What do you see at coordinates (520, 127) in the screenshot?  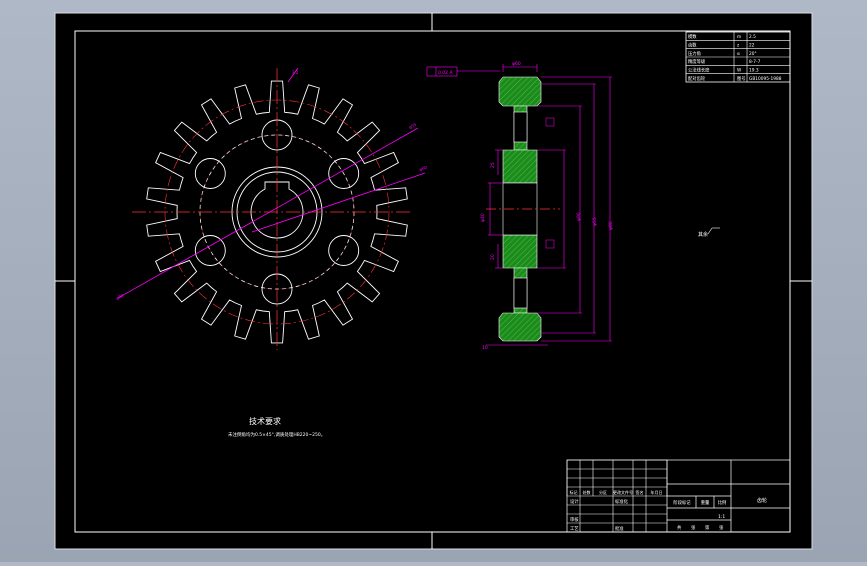 I see `section-hole-upper` at bounding box center [520, 127].